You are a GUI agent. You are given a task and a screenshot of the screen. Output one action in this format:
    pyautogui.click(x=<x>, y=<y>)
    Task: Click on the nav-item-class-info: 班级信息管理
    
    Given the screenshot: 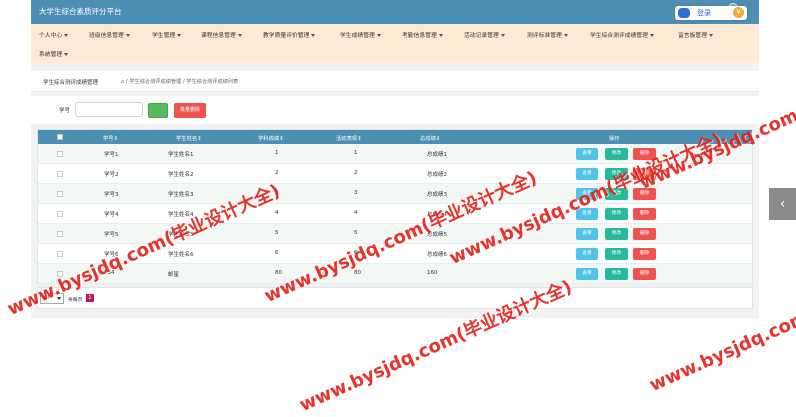 What is the action you would take?
    pyautogui.click(x=109, y=34)
    